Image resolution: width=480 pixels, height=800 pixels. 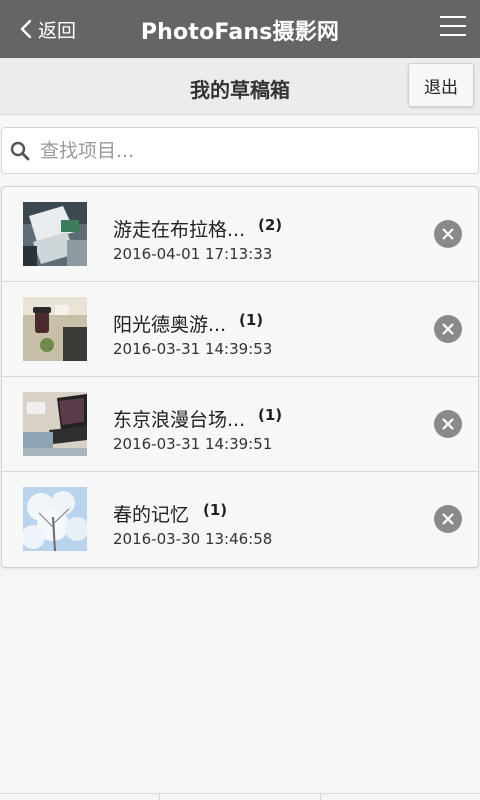 What do you see at coordinates (151, 515) in the screenshot?
I see `draft-title: 春的记忆` at bounding box center [151, 515].